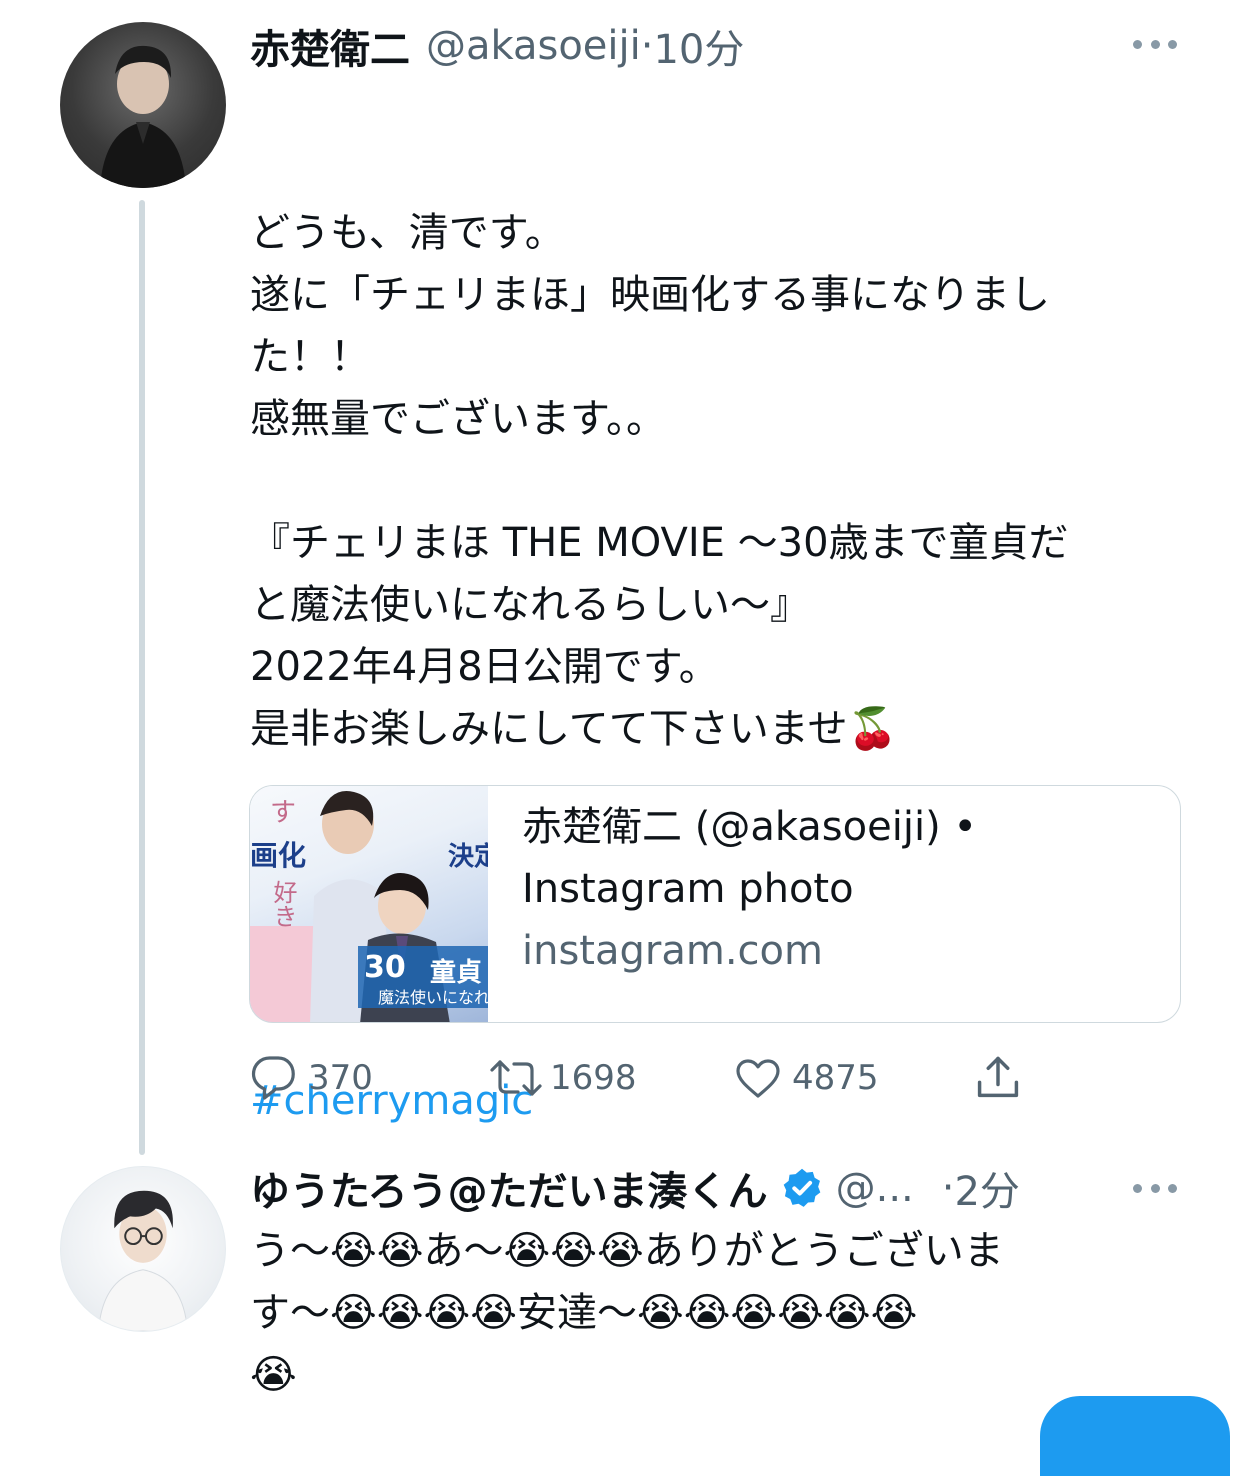 This screenshot has height=1476, width=1242. I want to click on share-icon, so click(998, 1078).